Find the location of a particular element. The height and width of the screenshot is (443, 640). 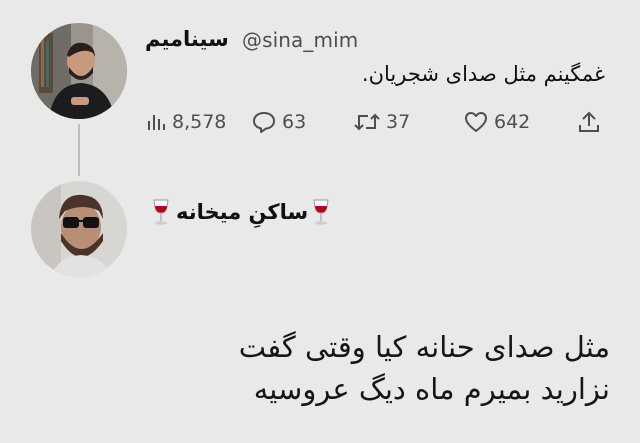

user-handle: @sina_mim is located at coordinates (300, 40).